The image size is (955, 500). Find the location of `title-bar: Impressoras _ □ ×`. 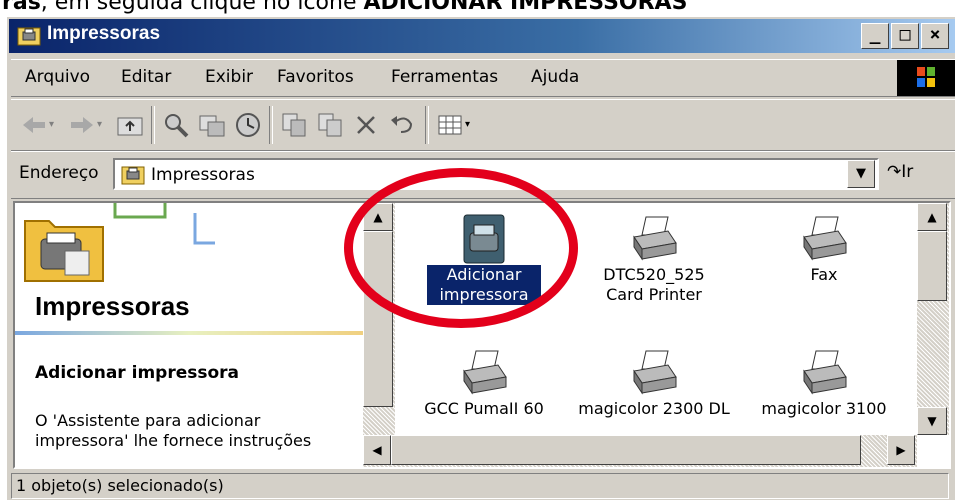

title-bar: Impressoras _ □ × is located at coordinates (482, 36).